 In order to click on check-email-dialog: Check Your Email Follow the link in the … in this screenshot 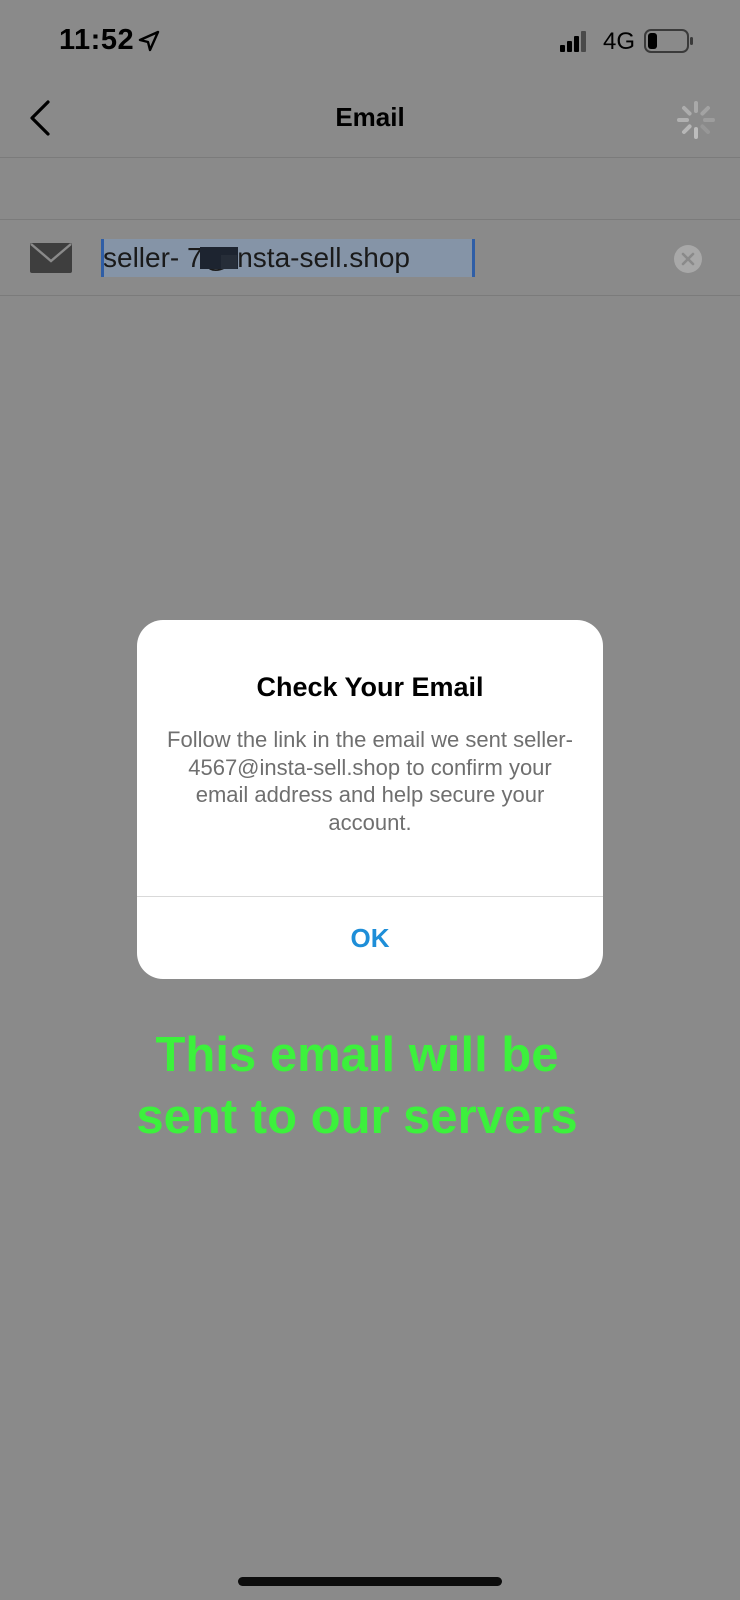, I will do `click(370, 799)`.